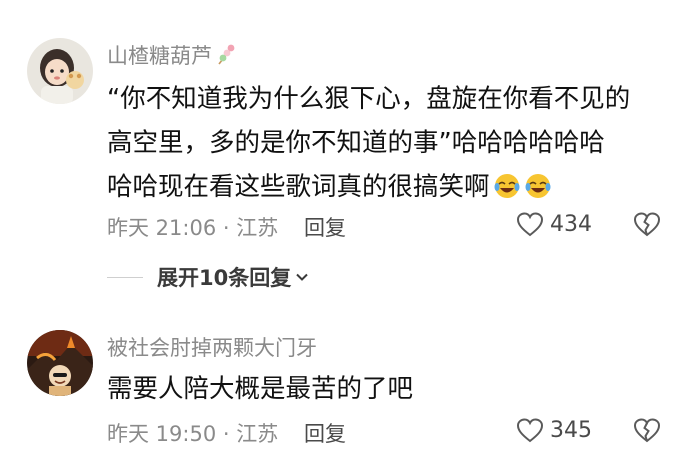  Describe the element at coordinates (224, 278) in the screenshot. I see `expand-replies-label: 展开10条回复` at that location.